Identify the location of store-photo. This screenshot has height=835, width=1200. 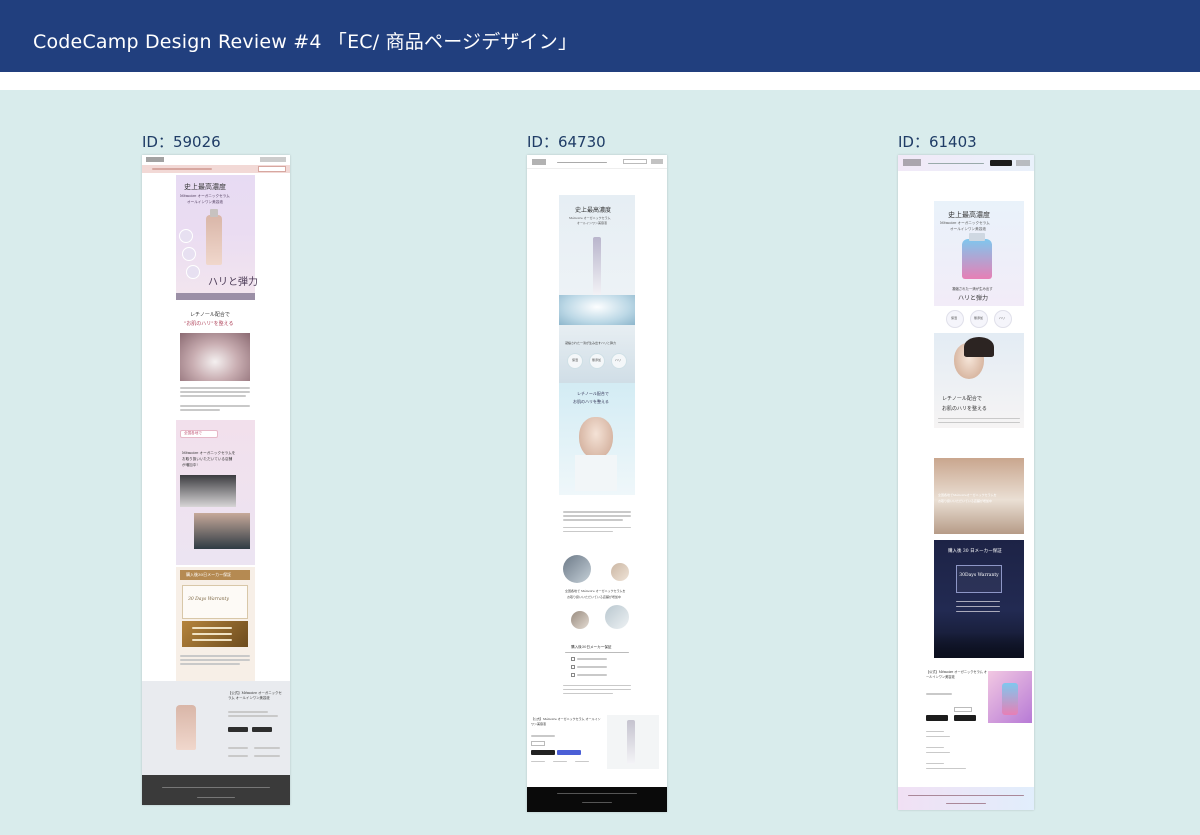
(208, 491).